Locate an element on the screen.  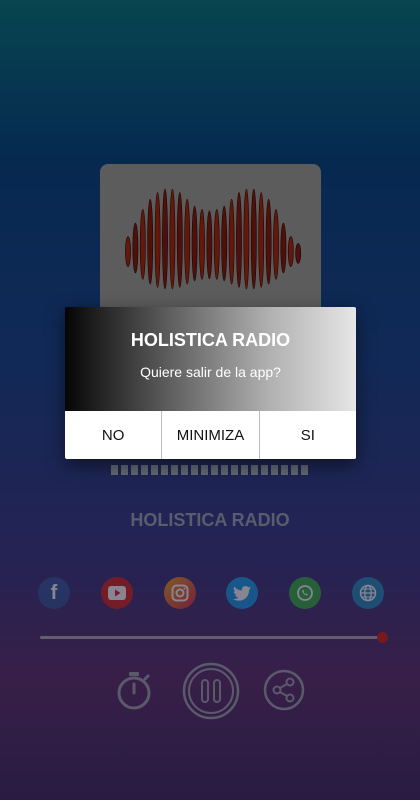
no-button: NO is located at coordinates (113, 435).